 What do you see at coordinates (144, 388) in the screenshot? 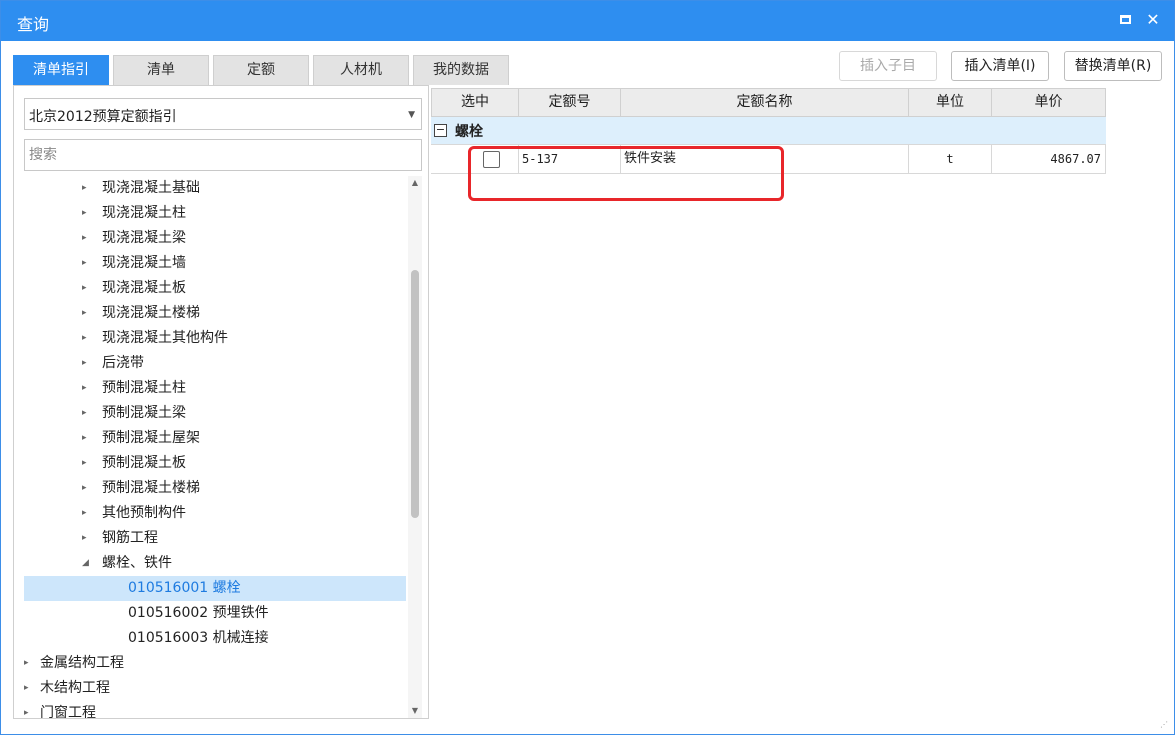
I see `tree-item-label: 预制混凝土柱` at bounding box center [144, 388].